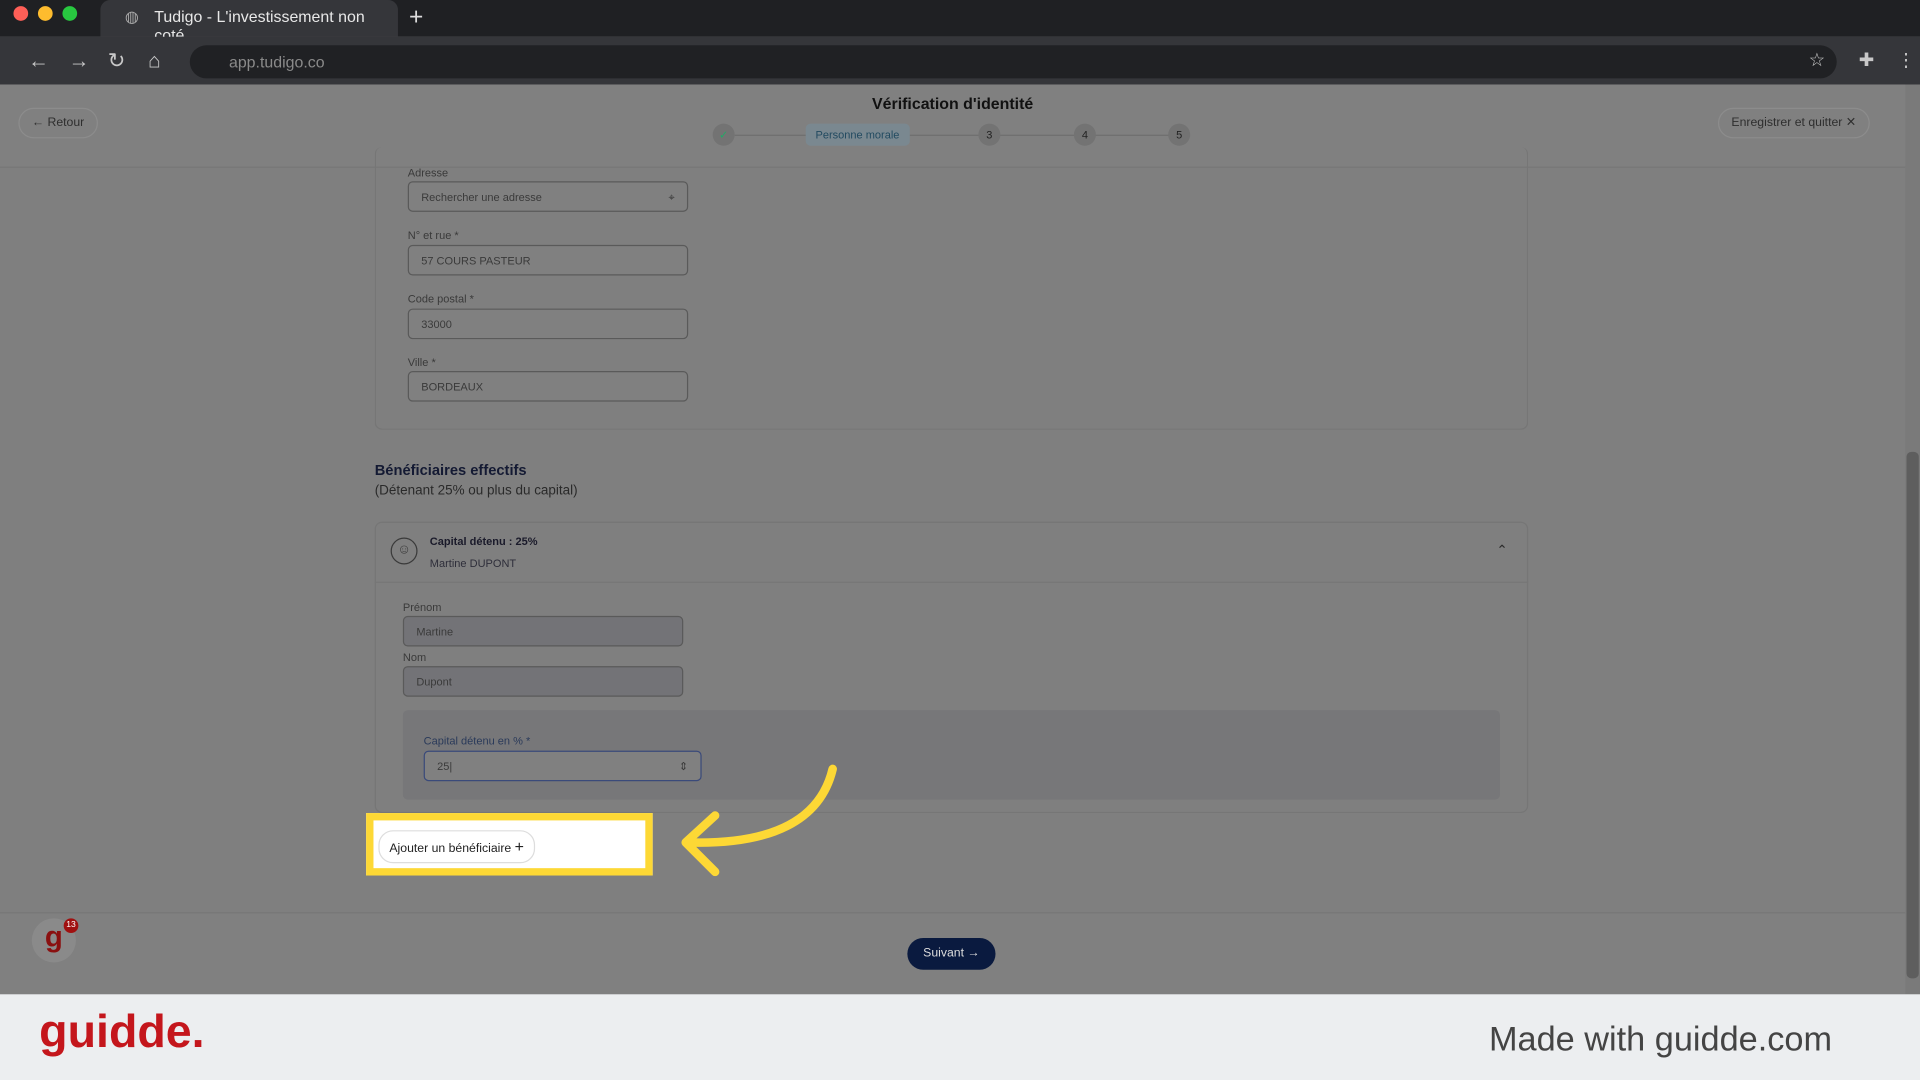 This screenshot has width=1920, height=1080. Describe the element at coordinates (440, 298) in the screenshot. I see `cp-label: Code postal *` at that location.